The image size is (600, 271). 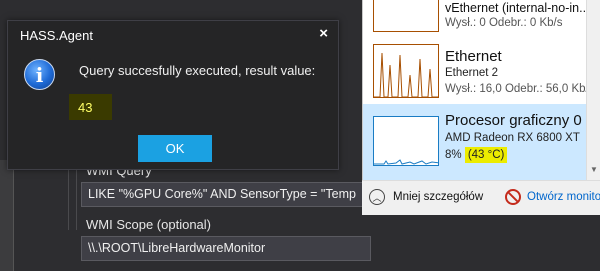 I want to click on gpu-usage-value: 8%, so click(x=453, y=155).